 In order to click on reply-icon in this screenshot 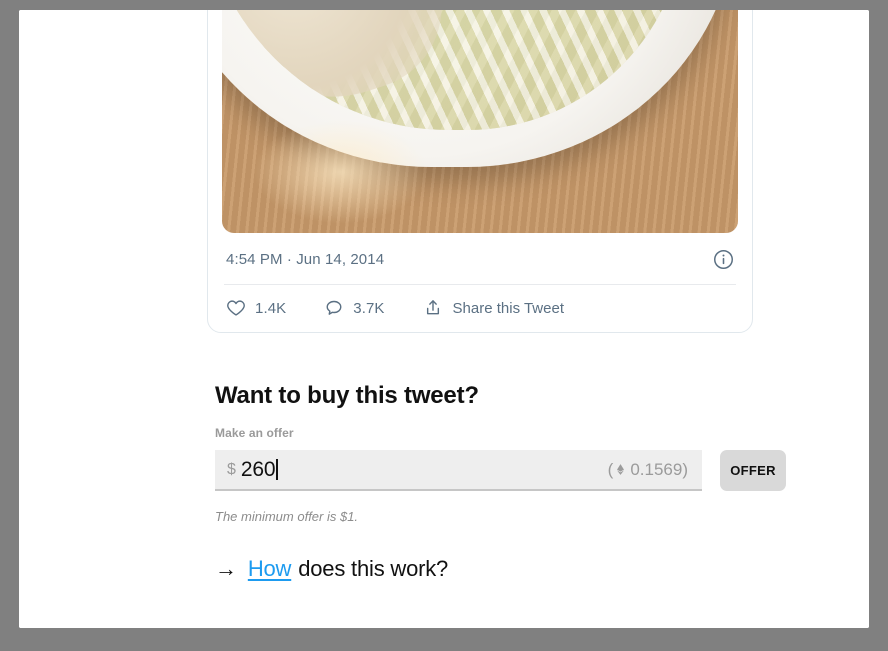, I will do `click(334, 308)`.